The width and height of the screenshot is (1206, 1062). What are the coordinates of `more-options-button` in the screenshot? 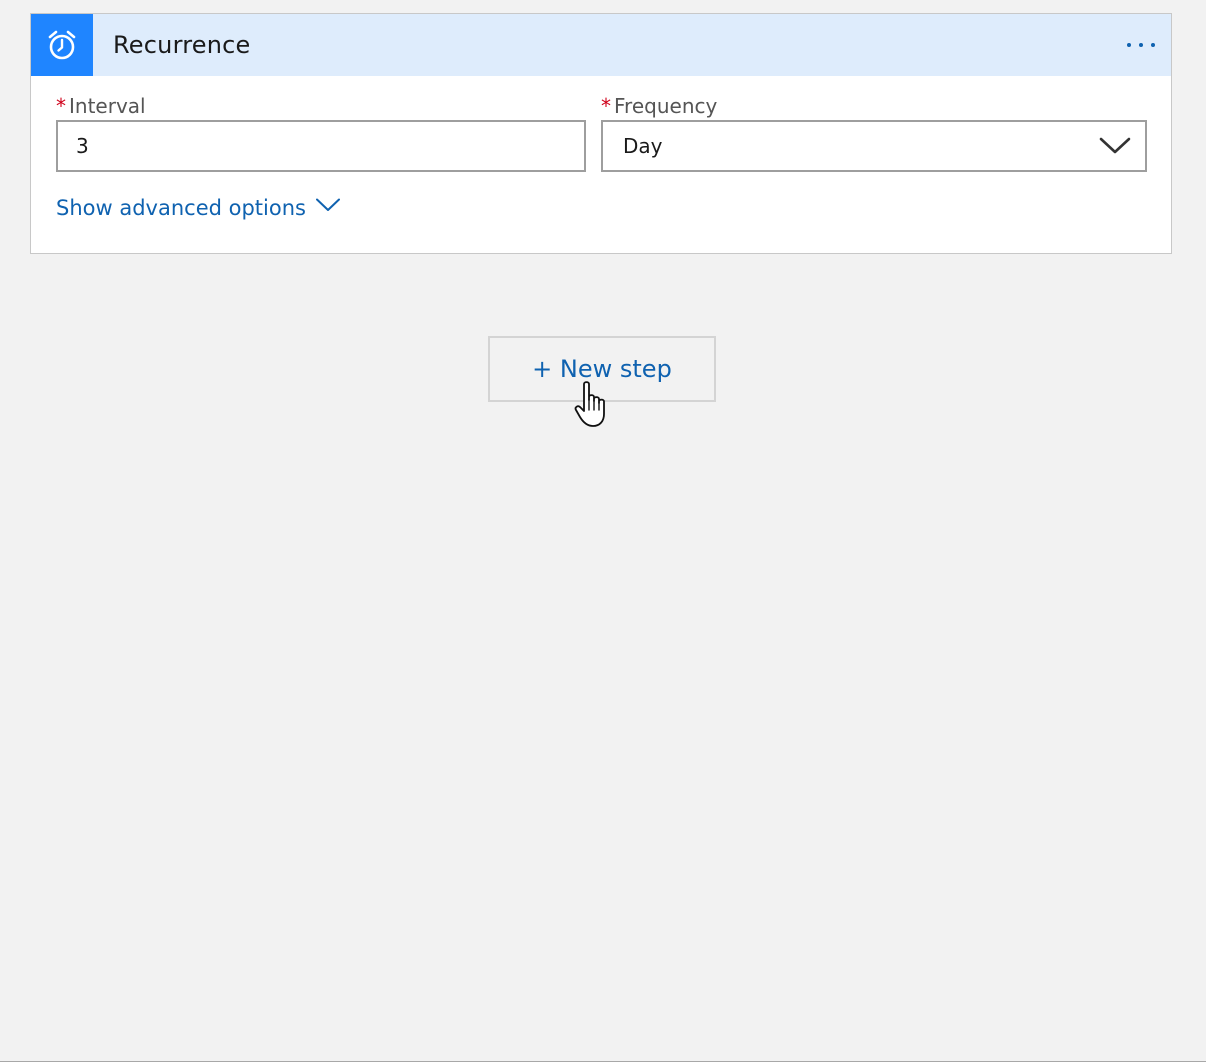 It's located at (1141, 45).